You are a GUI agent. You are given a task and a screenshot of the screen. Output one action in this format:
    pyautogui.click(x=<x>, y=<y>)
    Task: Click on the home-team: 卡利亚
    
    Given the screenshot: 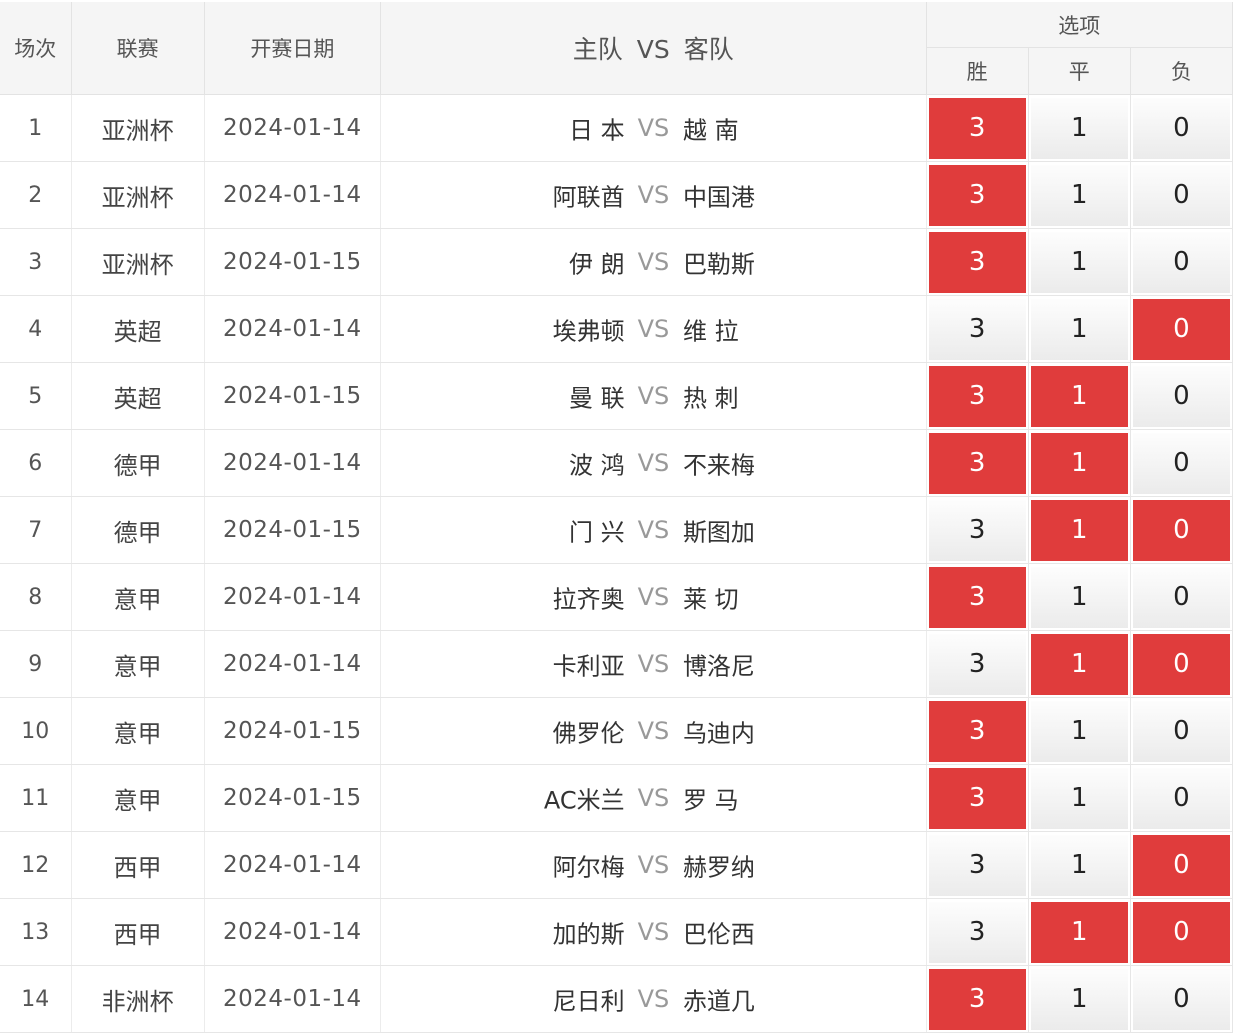 What is the action you would take?
    pyautogui.click(x=588, y=666)
    